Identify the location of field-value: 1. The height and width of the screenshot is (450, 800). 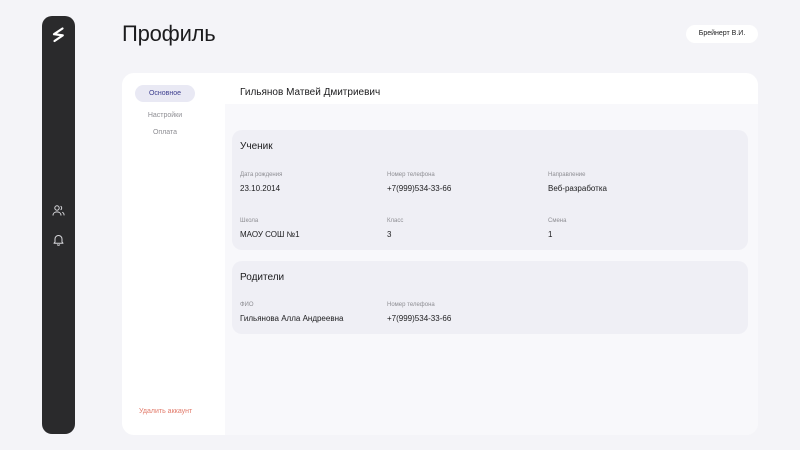
(550, 234).